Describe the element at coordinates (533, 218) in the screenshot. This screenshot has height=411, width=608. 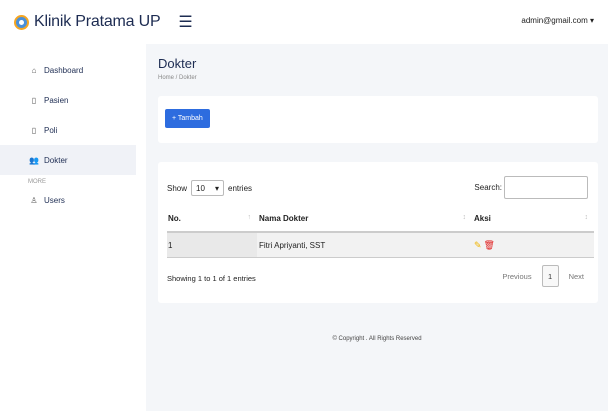
I see `column-header-aksi: Aksi ↕` at that location.